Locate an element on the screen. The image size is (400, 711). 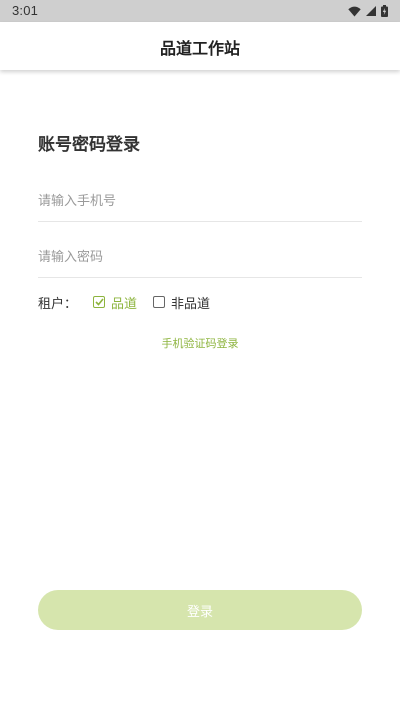
tenant-option-label: 品道 is located at coordinates (124, 304).